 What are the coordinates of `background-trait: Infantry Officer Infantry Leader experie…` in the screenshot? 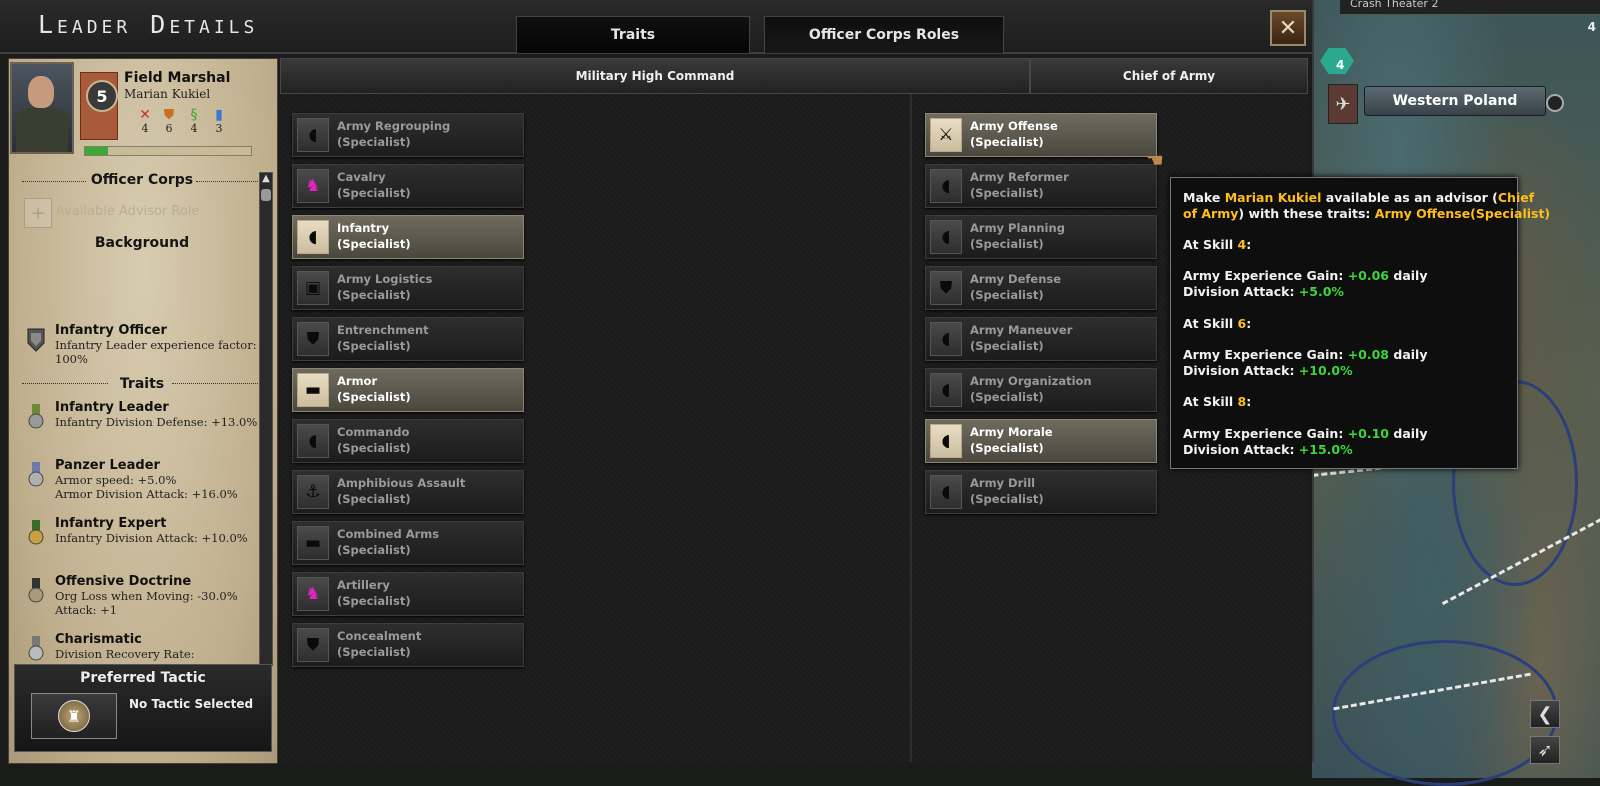 It's located at (142, 345).